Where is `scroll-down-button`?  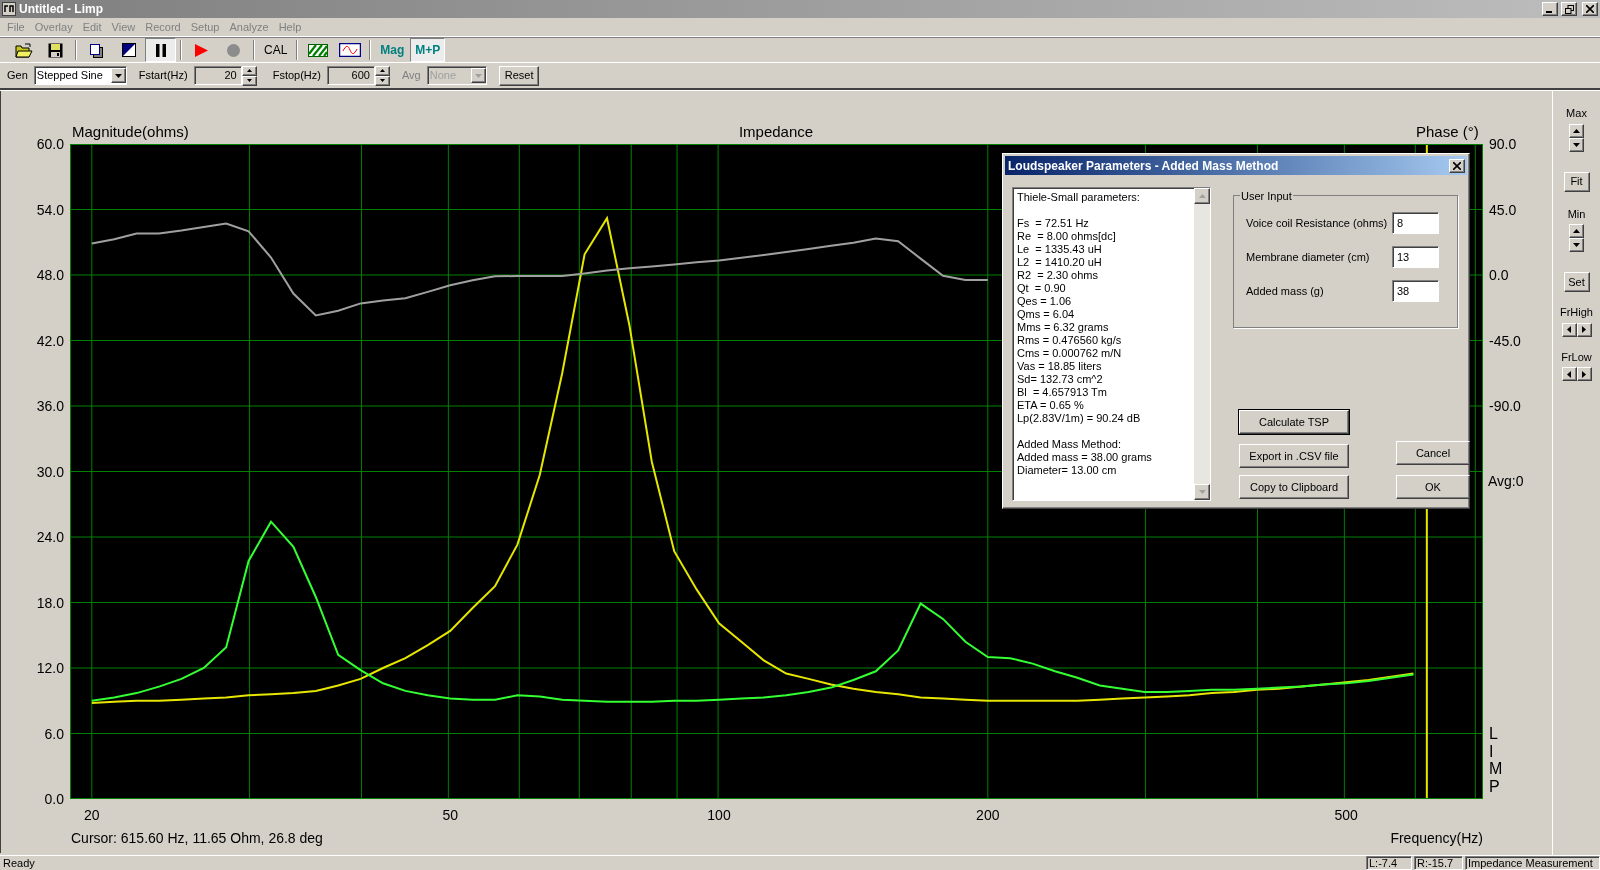
scroll-down-button is located at coordinates (1202, 492).